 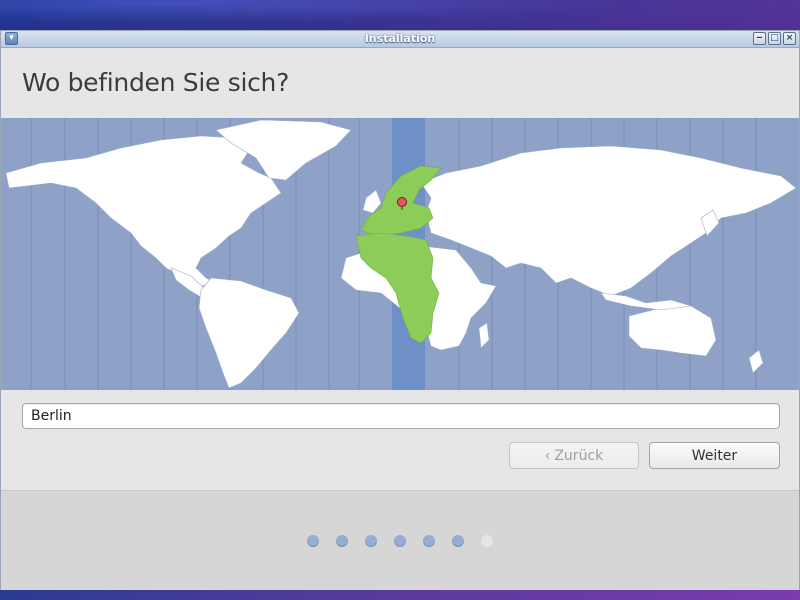 I want to click on desktop-background-bottom, so click(x=400, y=595).